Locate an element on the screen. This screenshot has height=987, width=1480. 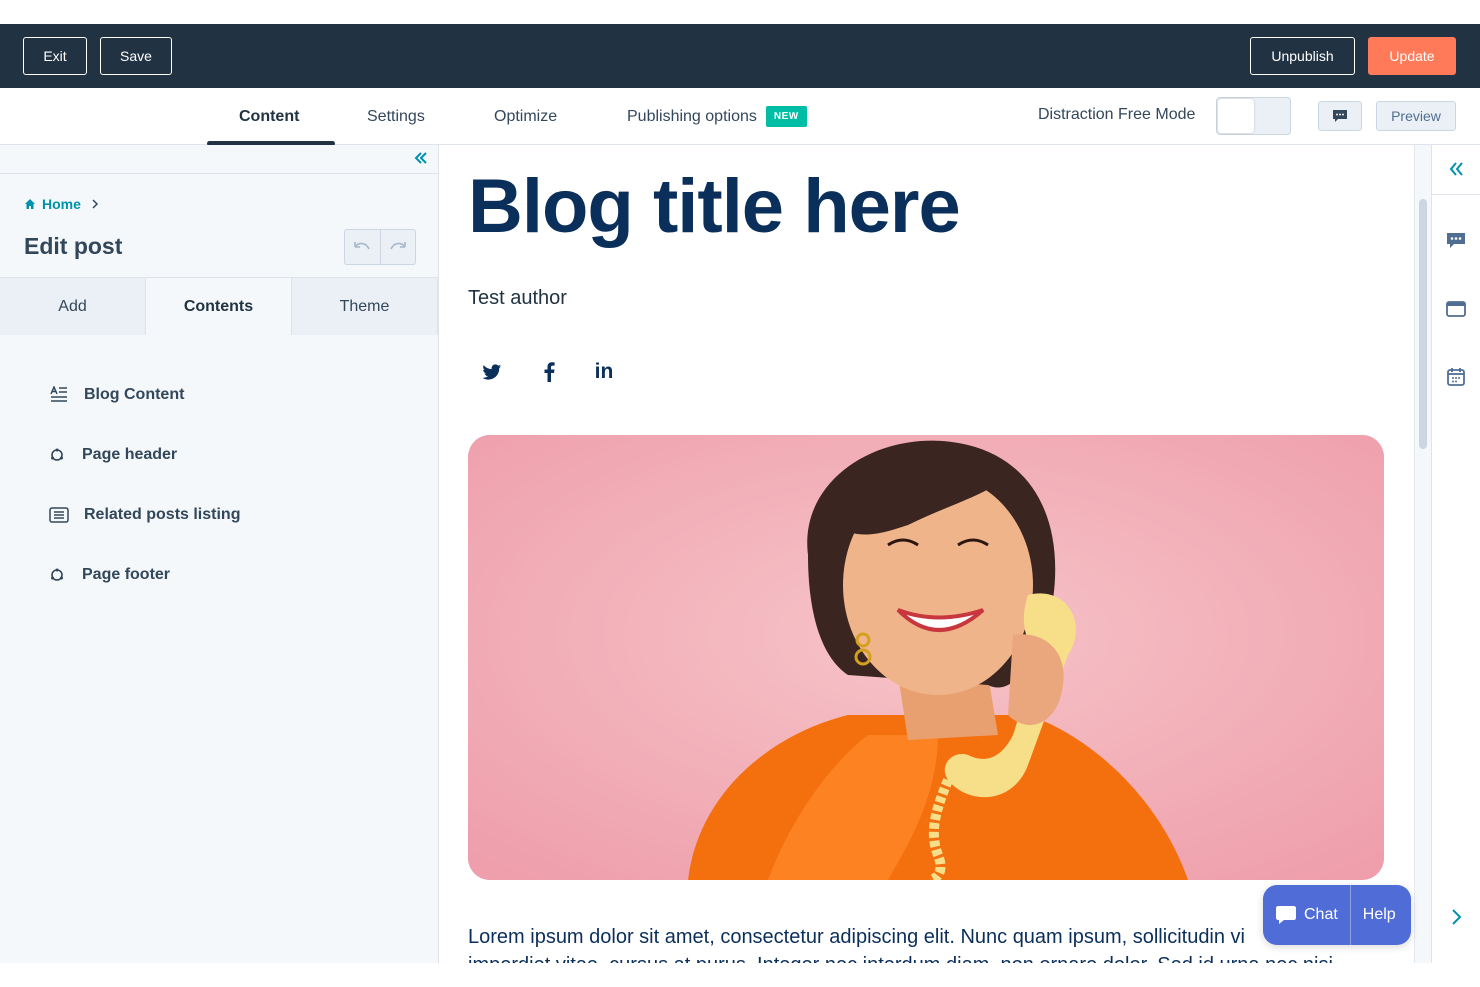
collapse-right-icon is located at coordinates (1456, 169).